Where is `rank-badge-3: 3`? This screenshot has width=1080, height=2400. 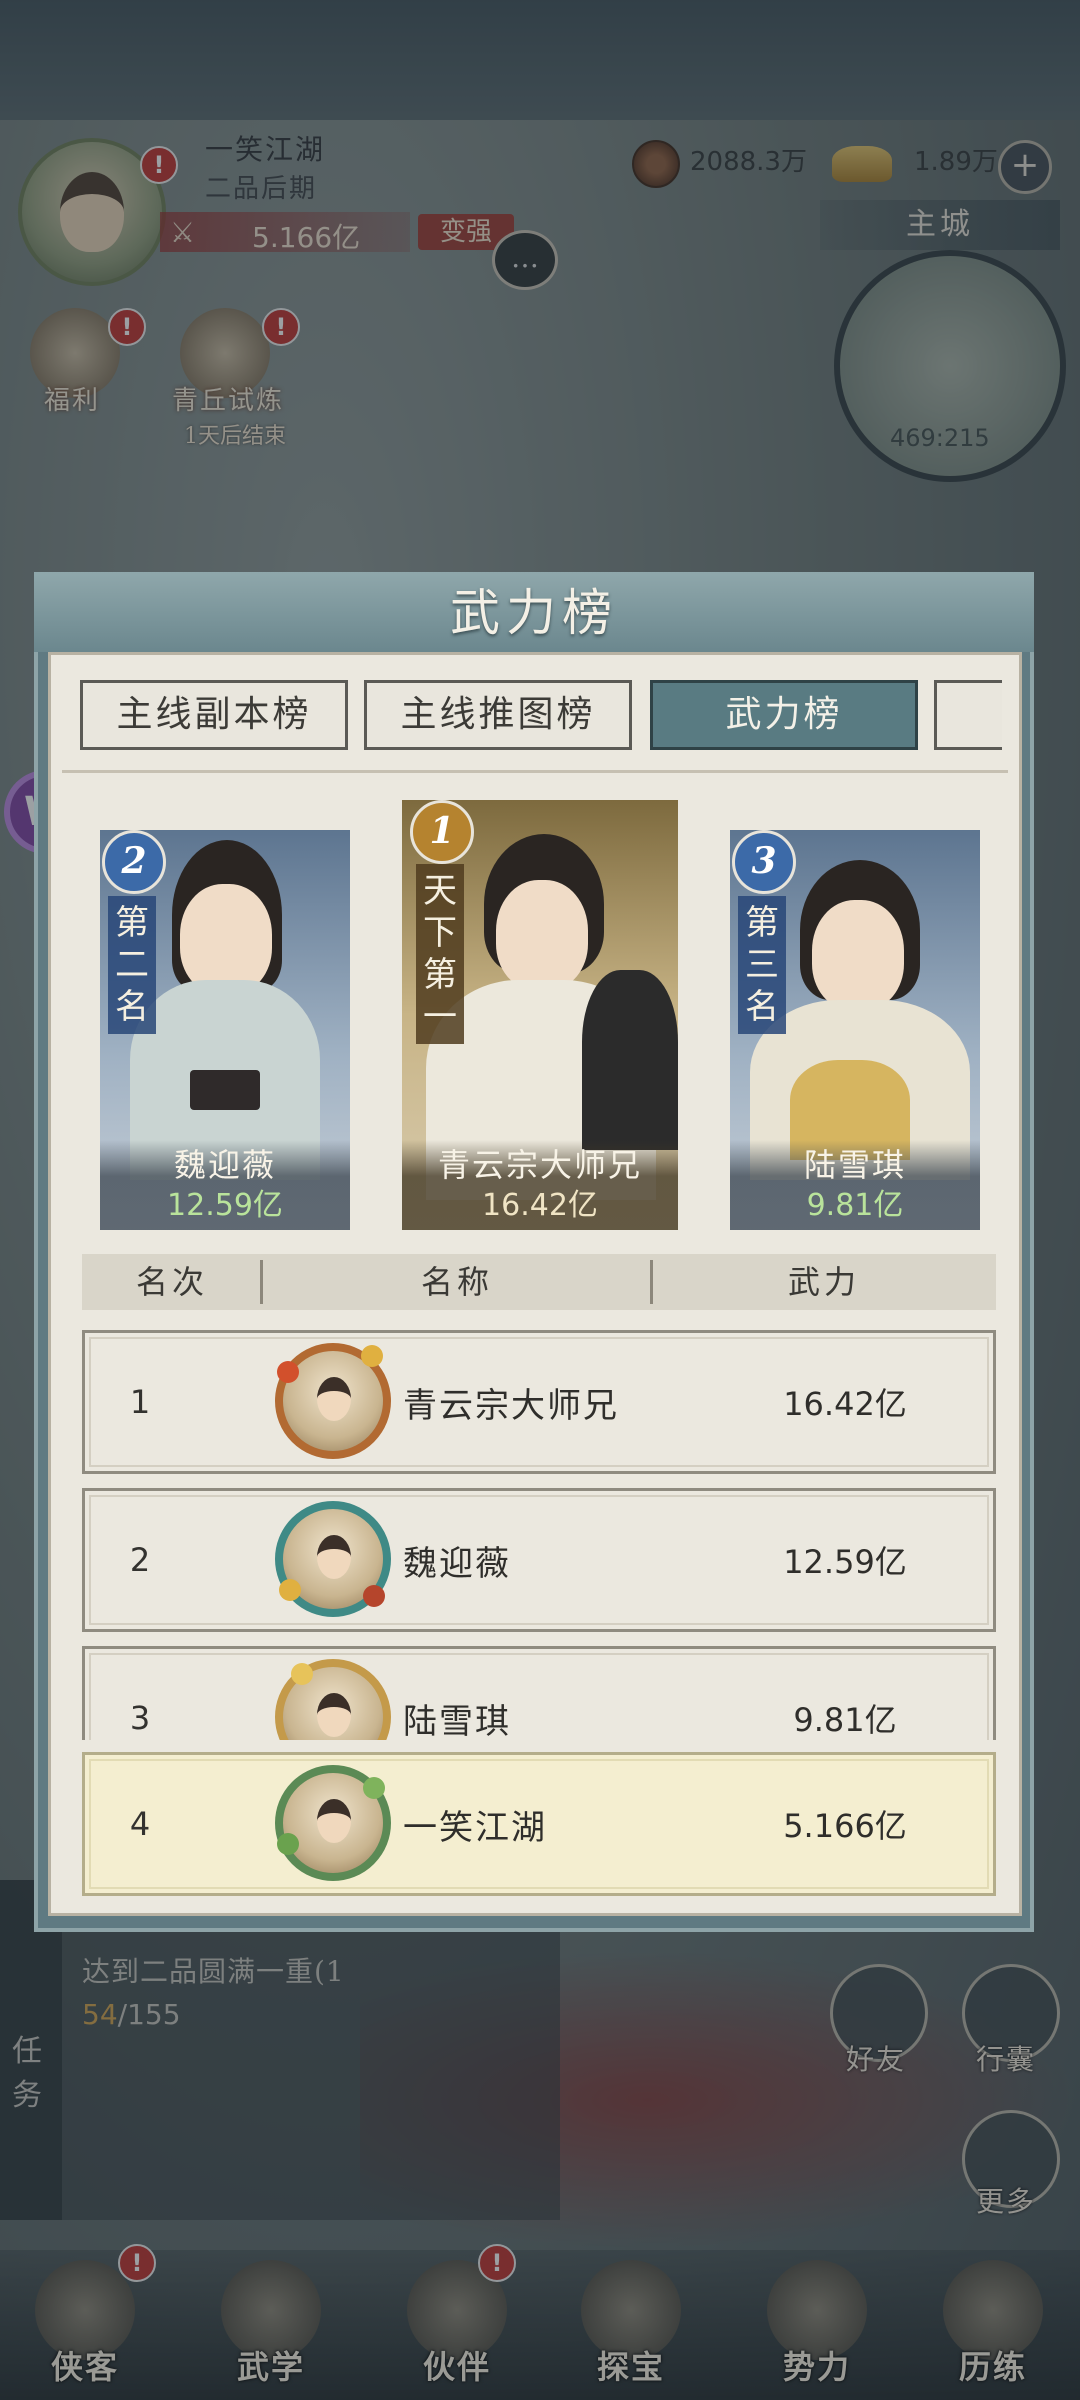
rank-badge-3: 3 is located at coordinates (764, 862).